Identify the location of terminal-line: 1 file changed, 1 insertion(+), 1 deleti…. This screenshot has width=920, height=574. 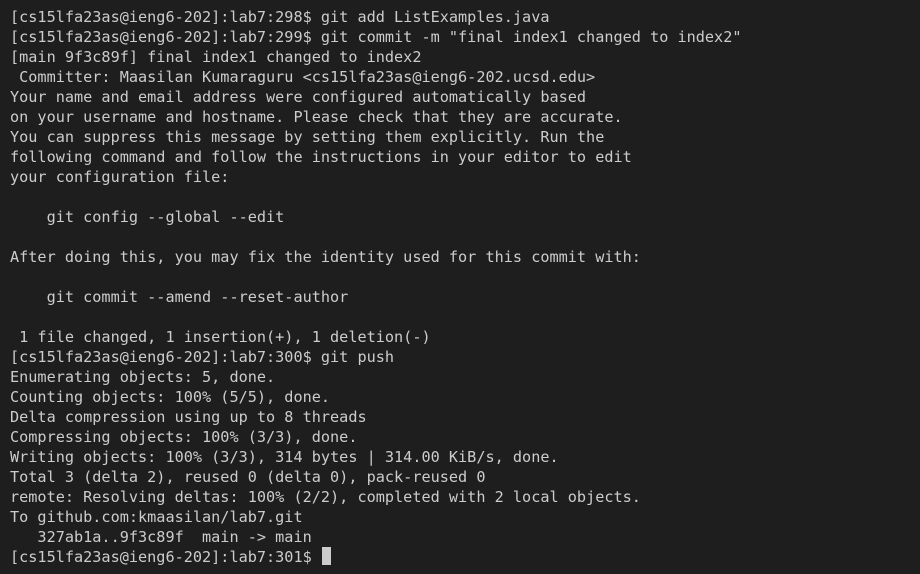
(220, 337).